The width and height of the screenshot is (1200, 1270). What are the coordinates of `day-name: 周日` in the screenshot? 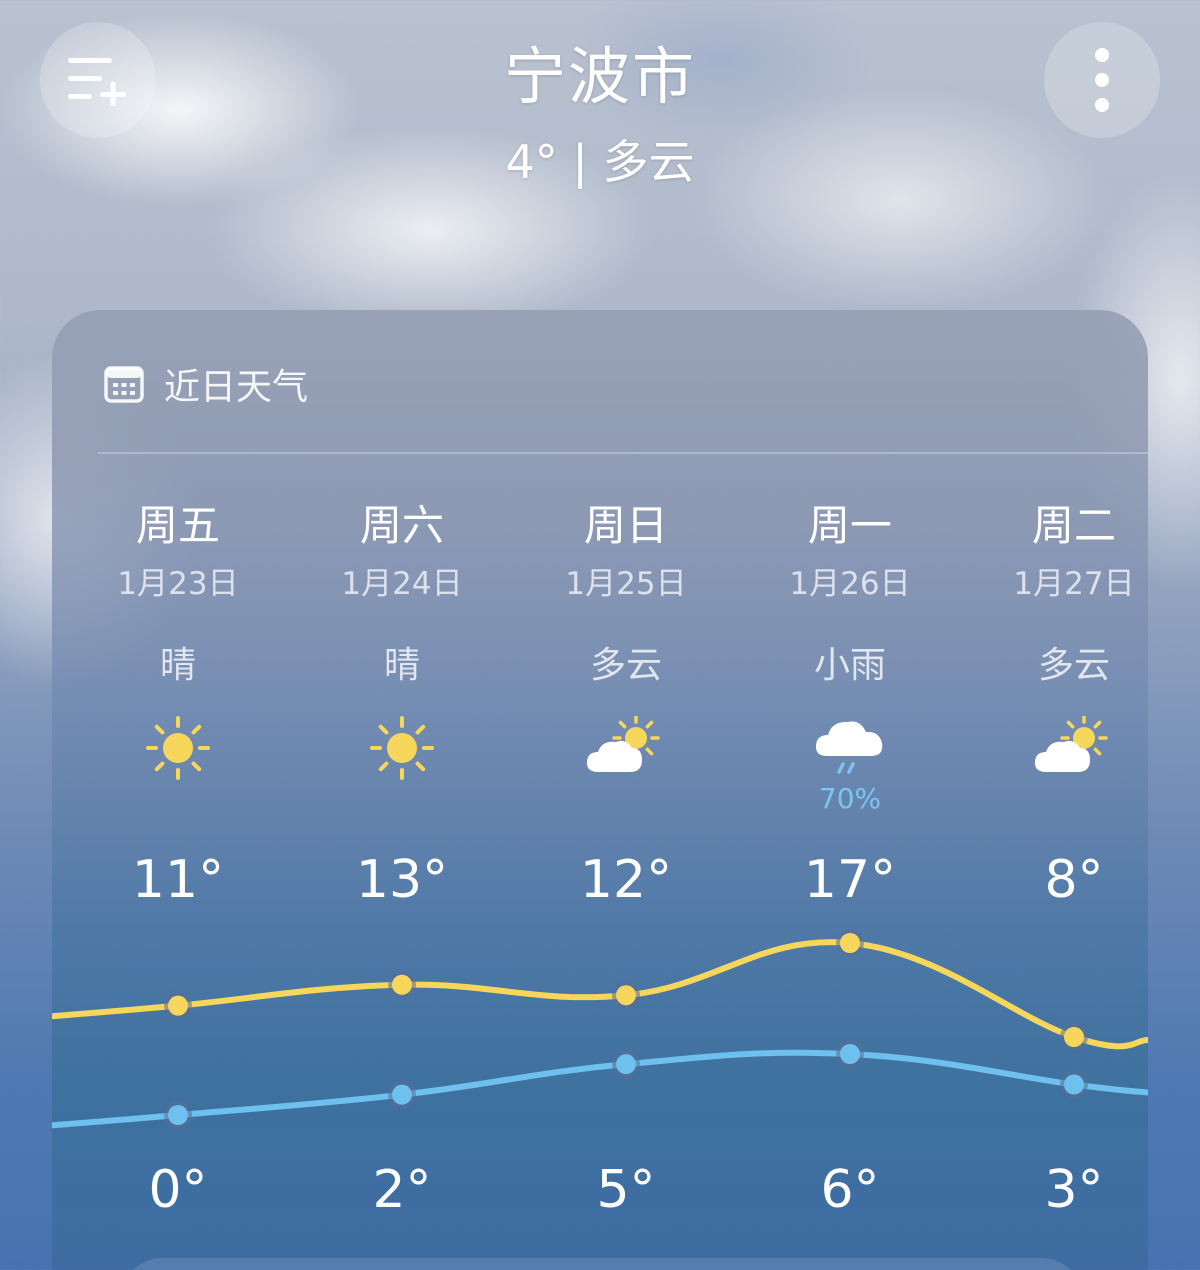 It's located at (625, 525).